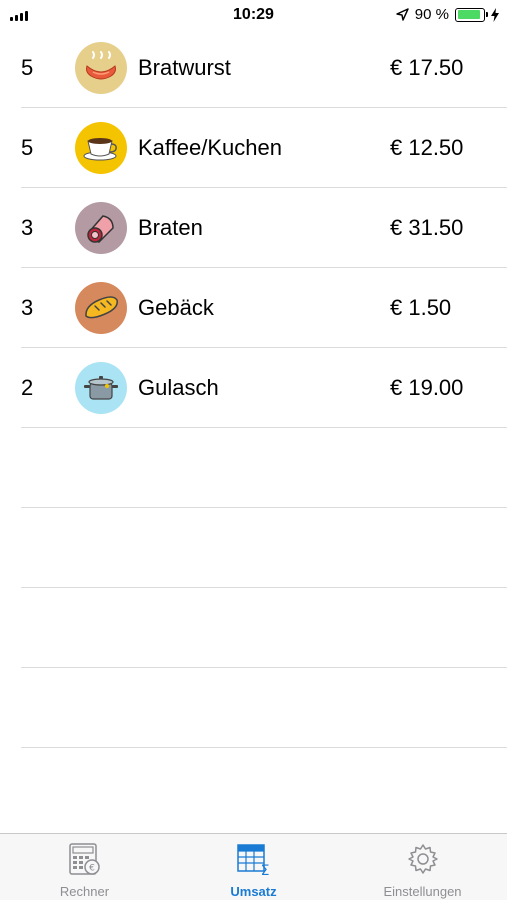 The height and width of the screenshot is (901, 507). Describe the element at coordinates (178, 387) in the screenshot. I see `item-name: Gulasch` at that location.